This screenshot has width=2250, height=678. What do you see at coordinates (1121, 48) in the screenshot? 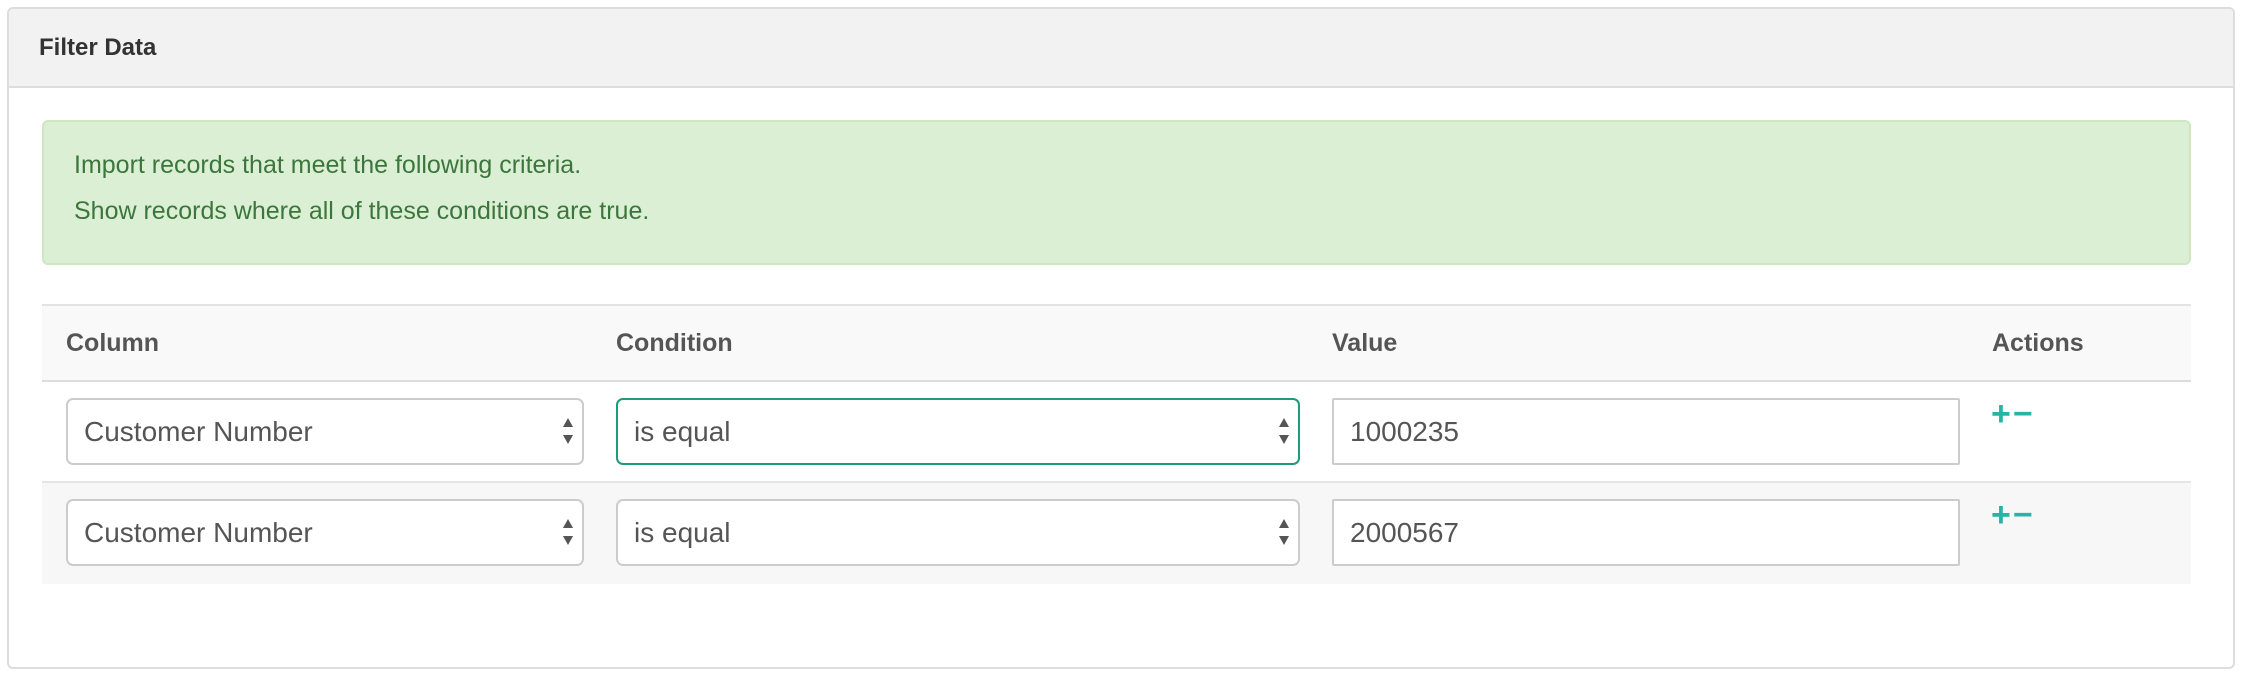
I see `panel-heading: Filter Data` at bounding box center [1121, 48].